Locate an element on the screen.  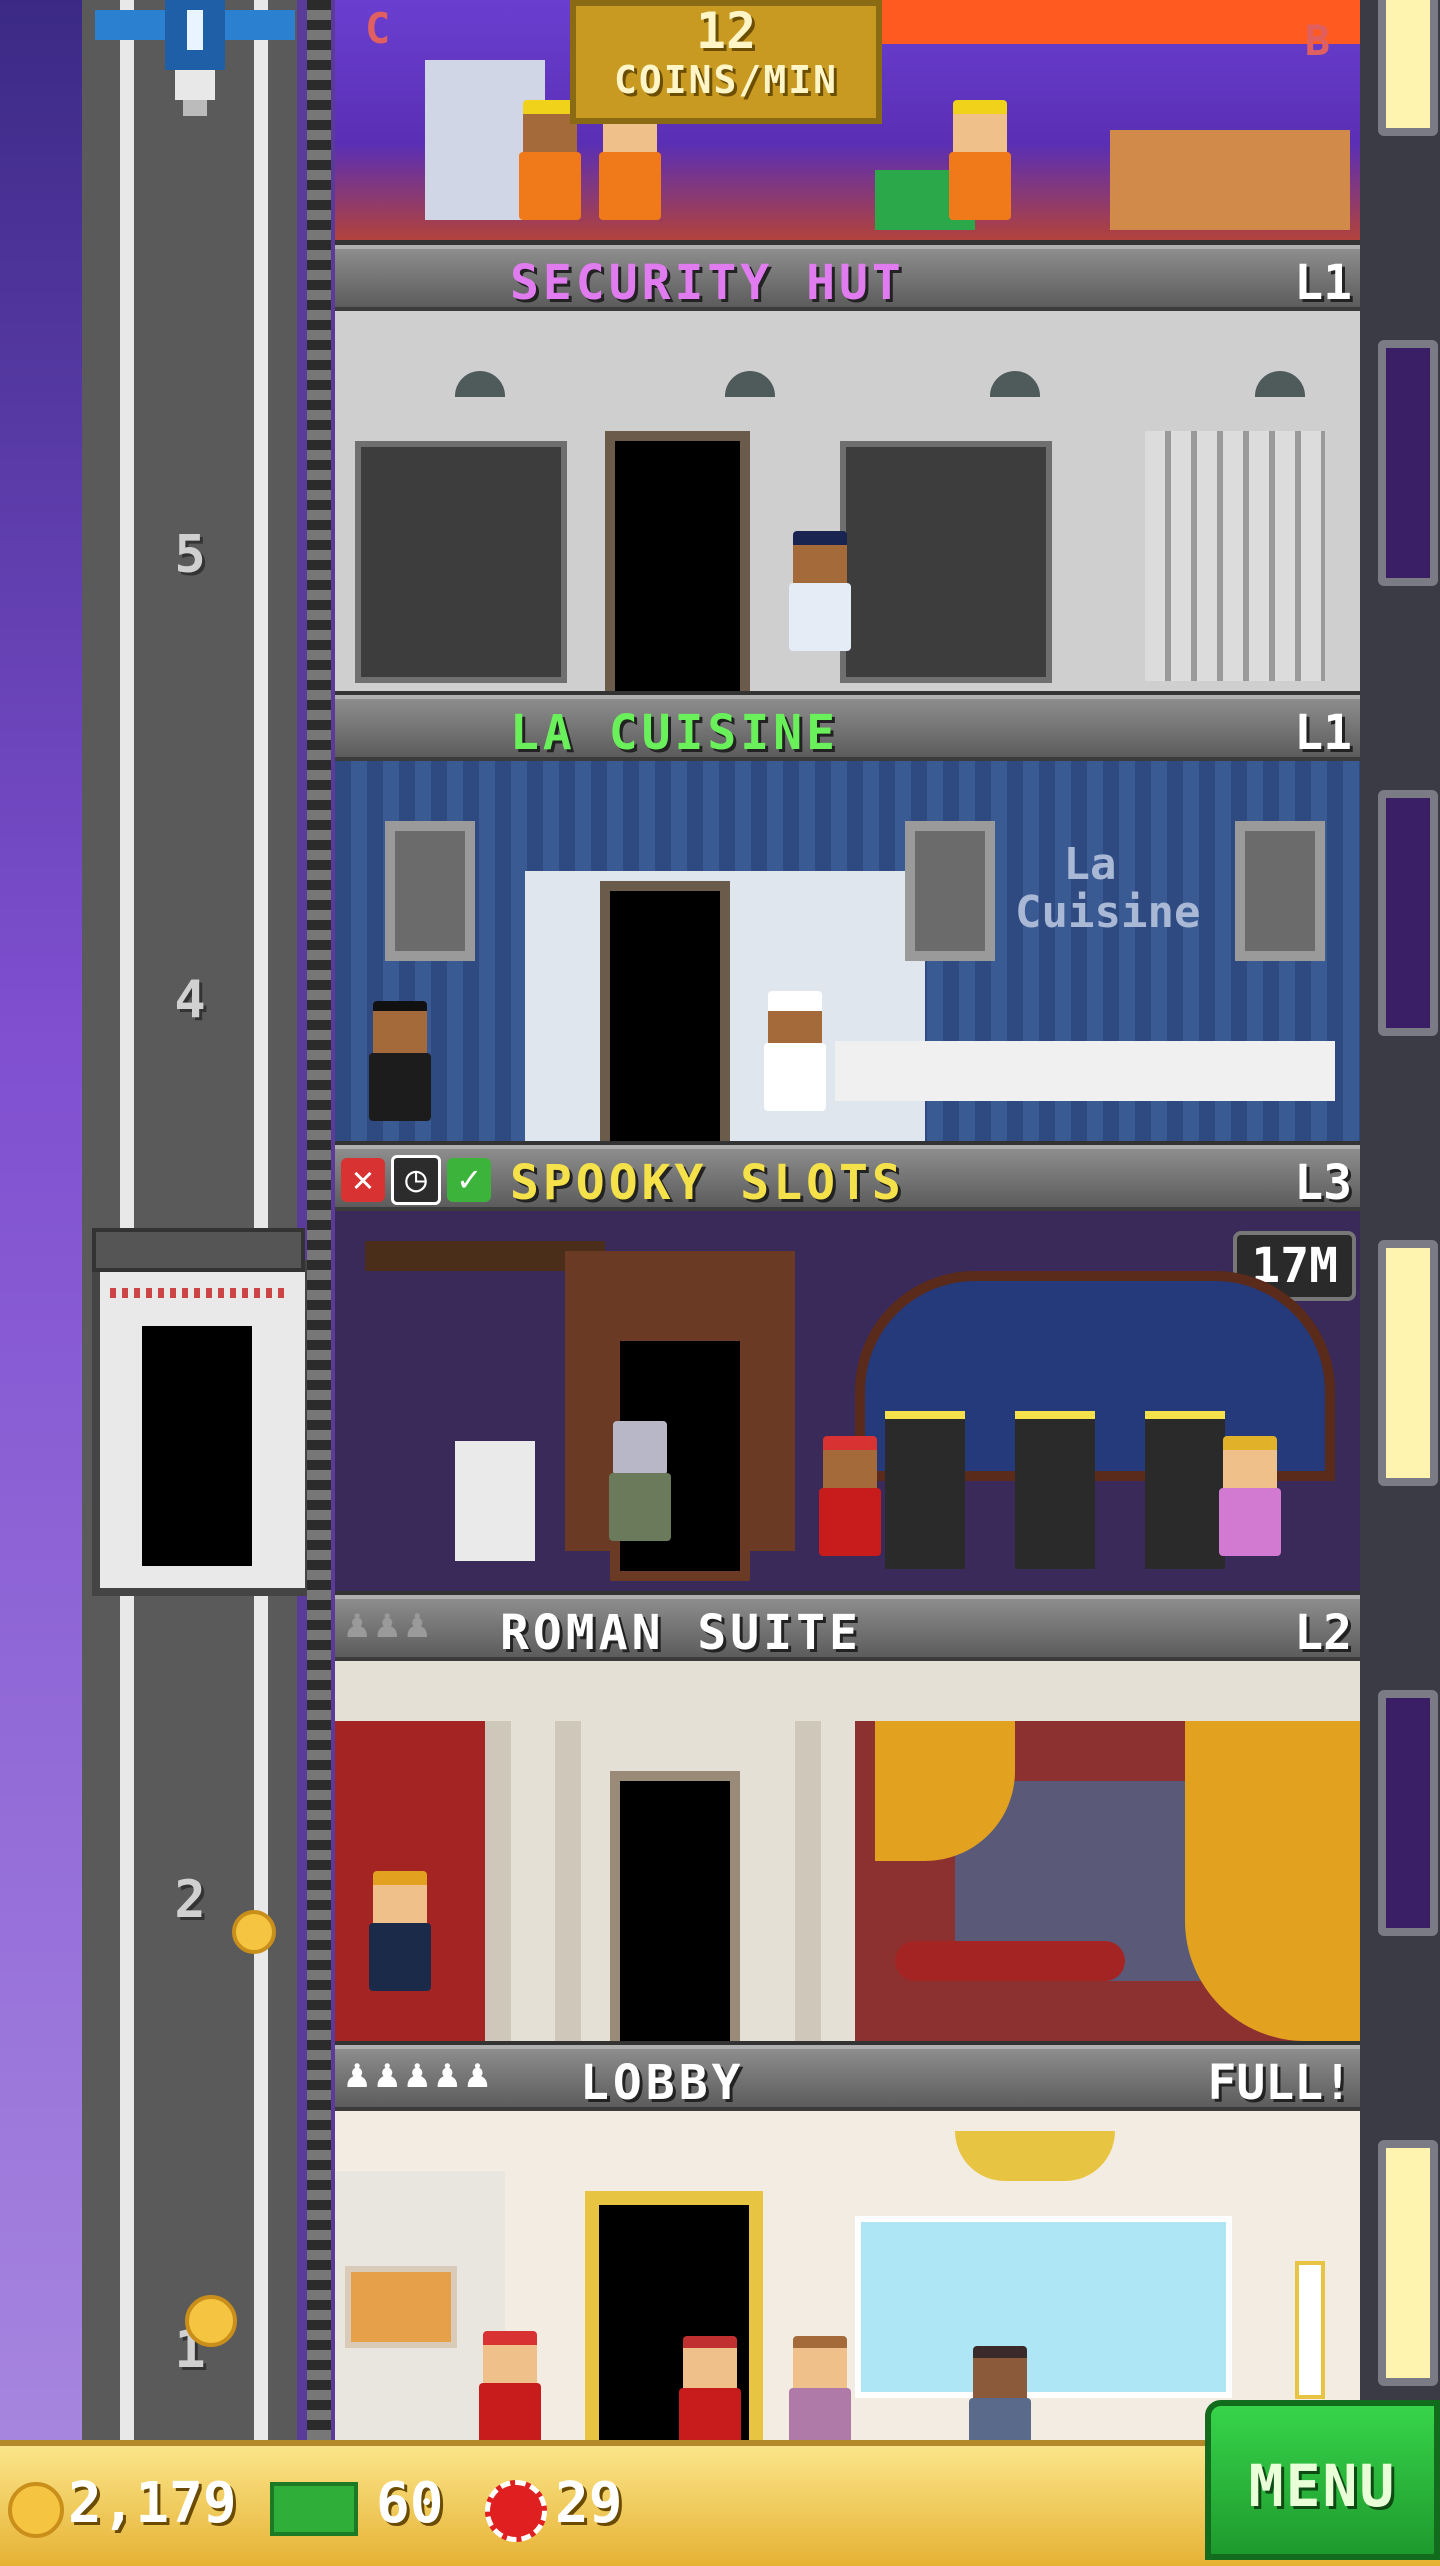
casino-chip-icon is located at coordinates (516, 2511).